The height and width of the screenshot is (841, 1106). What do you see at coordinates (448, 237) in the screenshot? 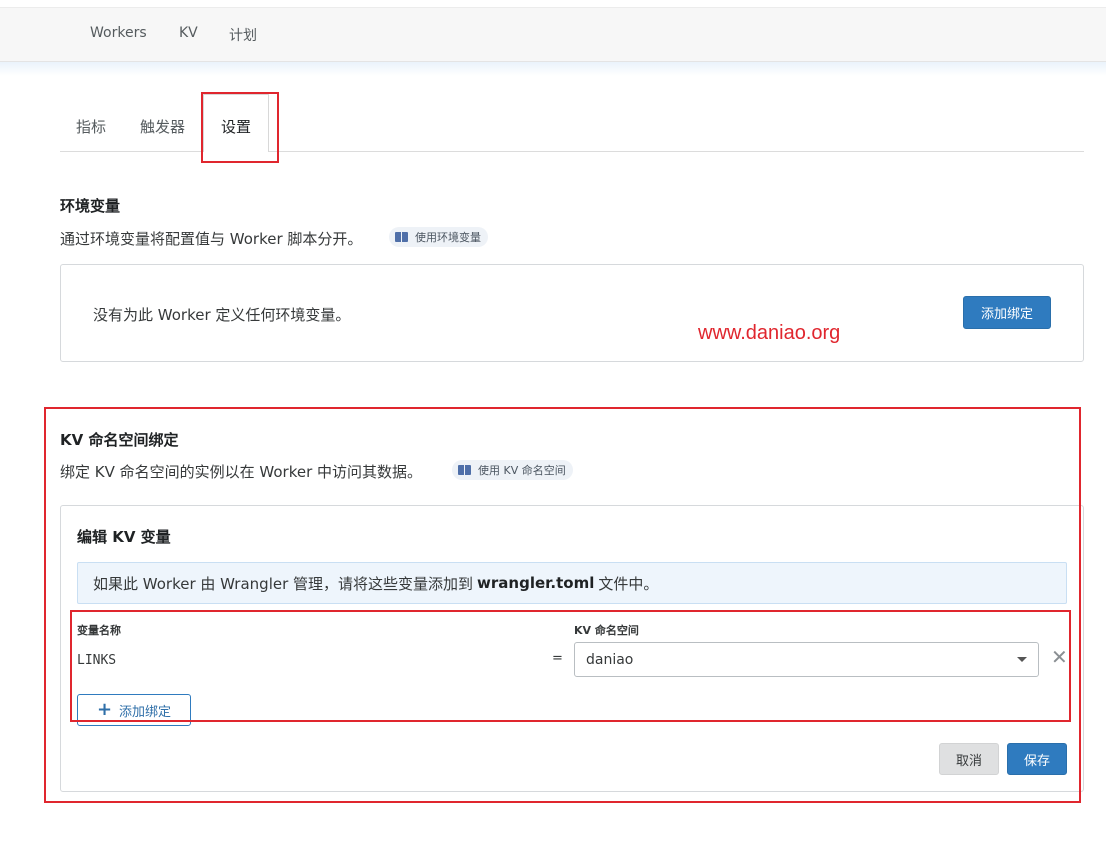
I see `env-doc-link-label: 使用环境变量` at bounding box center [448, 237].